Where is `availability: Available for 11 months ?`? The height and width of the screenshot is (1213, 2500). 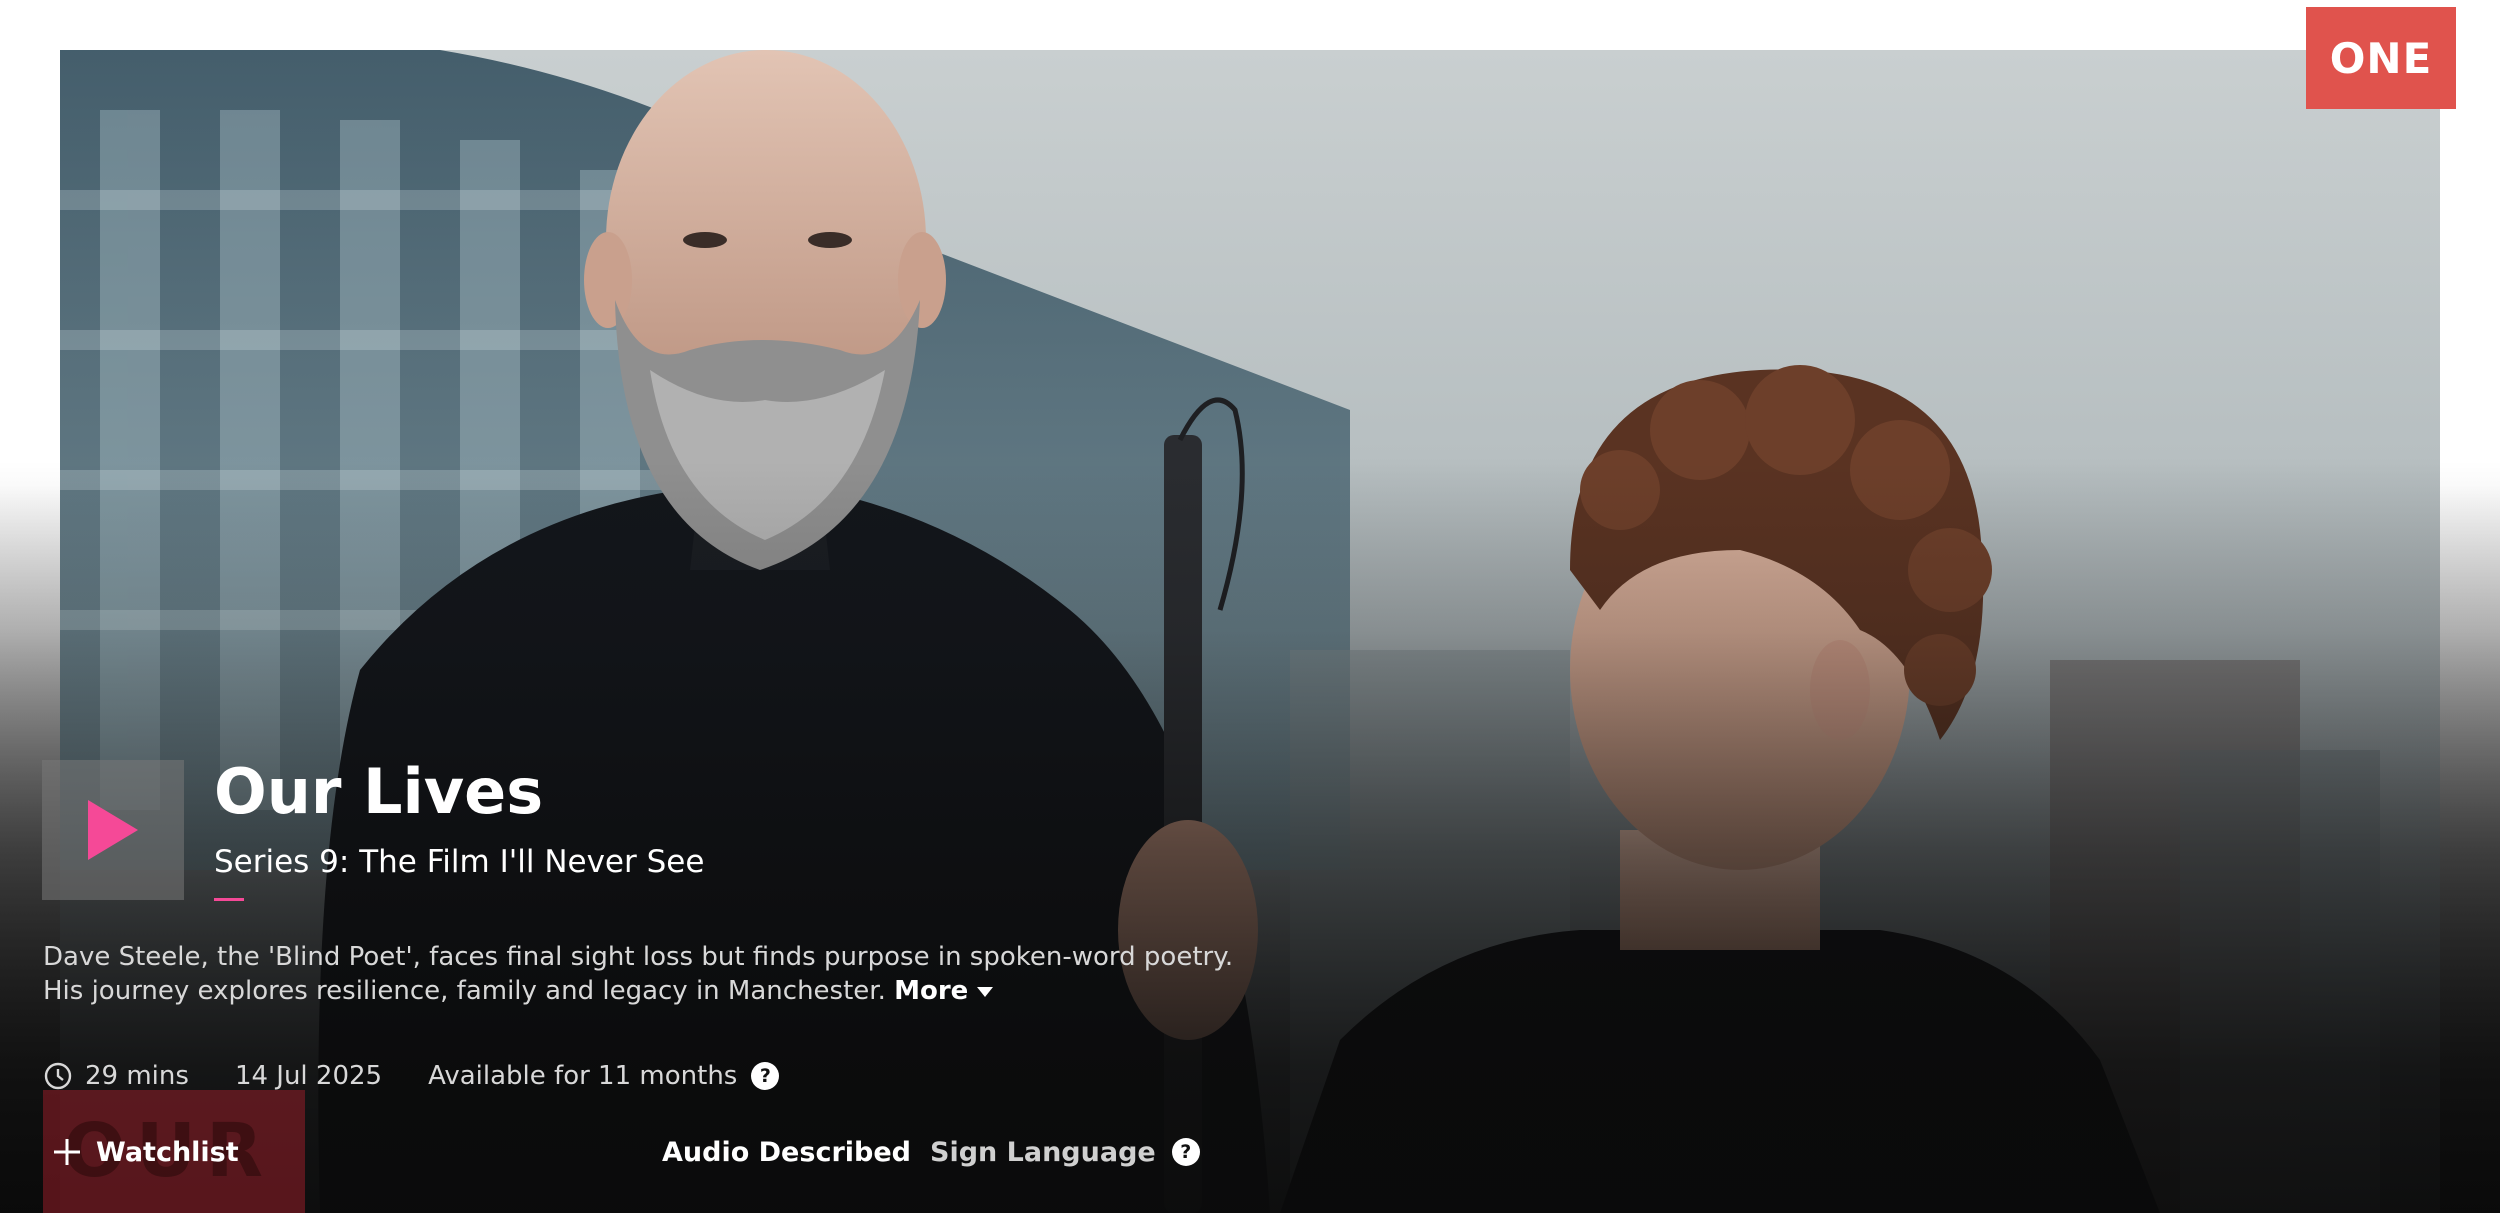
availability: Available for 11 months ? is located at coordinates (604, 1076).